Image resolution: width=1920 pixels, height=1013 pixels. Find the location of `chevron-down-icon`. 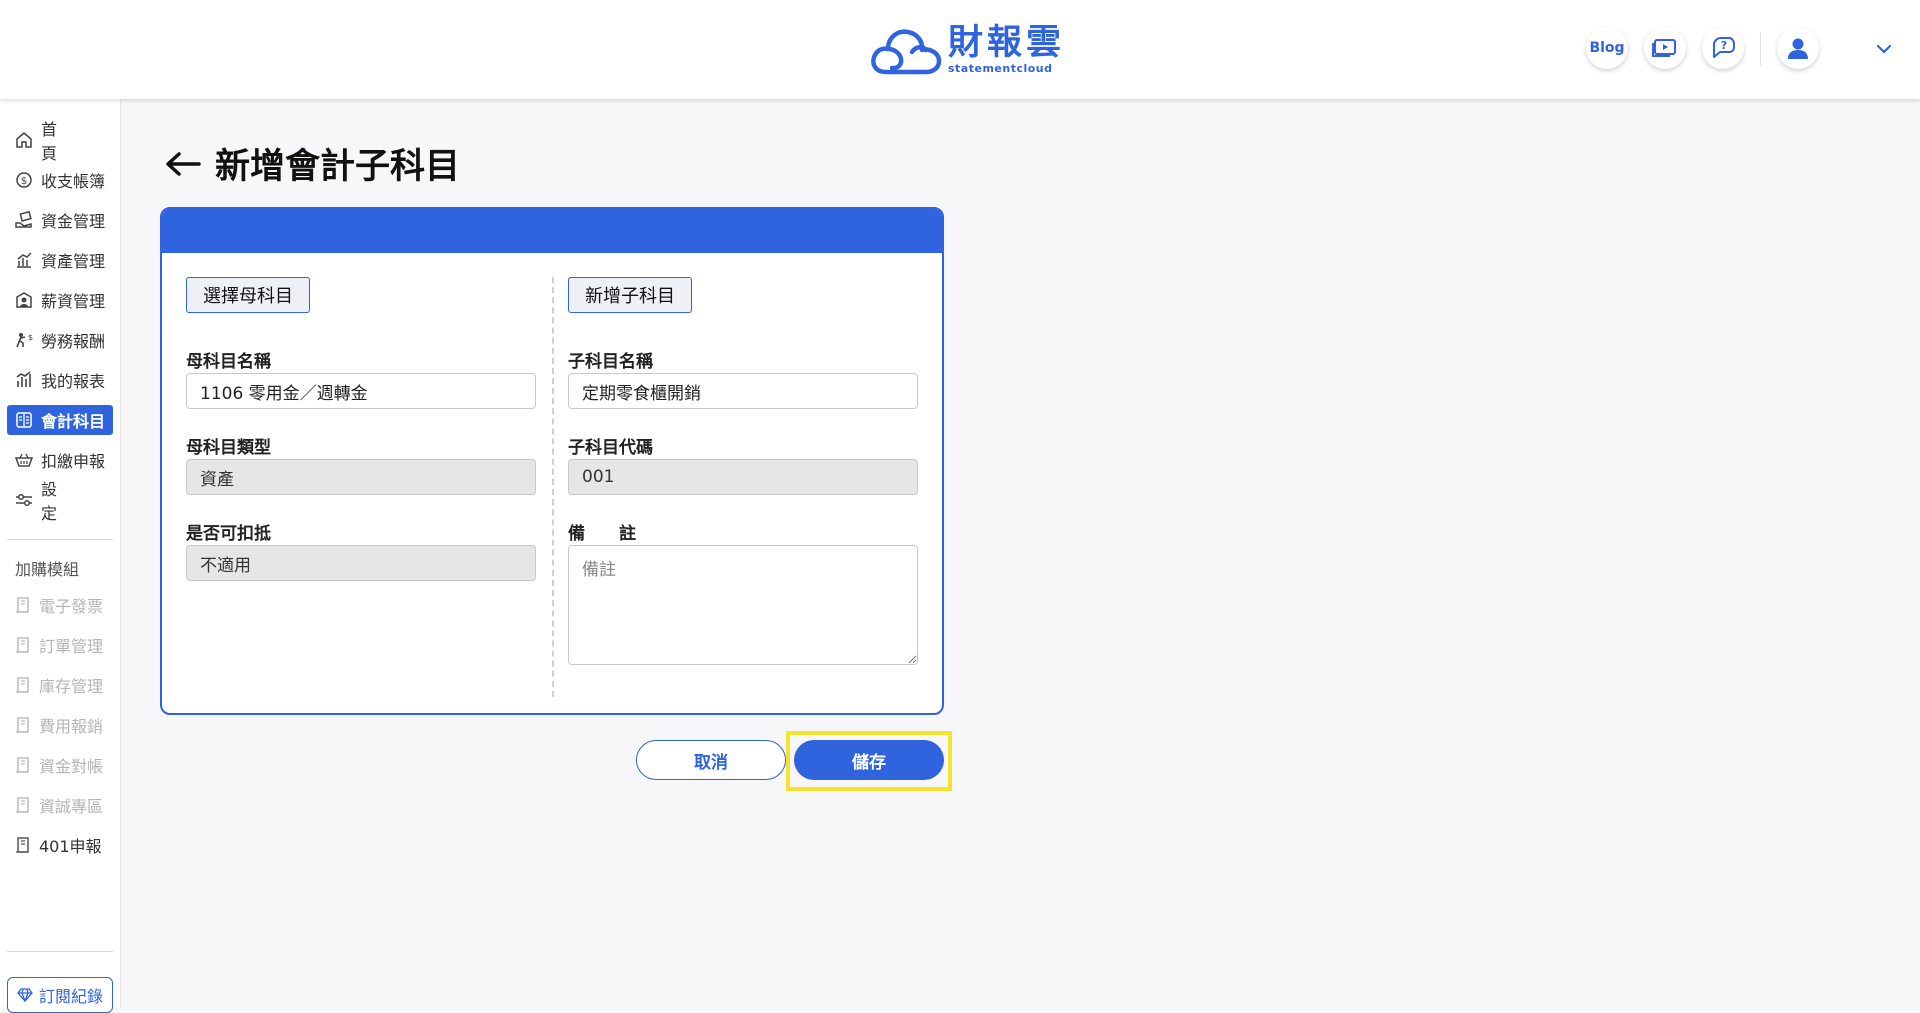

chevron-down-icon is located at coordinates (1884, 49).